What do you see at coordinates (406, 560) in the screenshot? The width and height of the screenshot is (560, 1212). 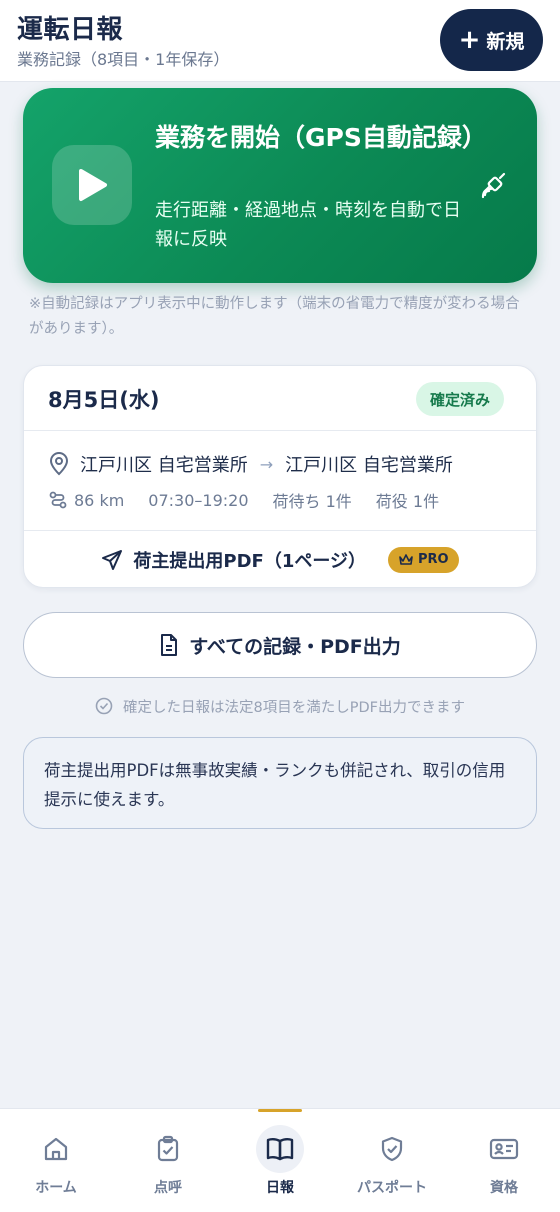 I see `crown-icon` at bounding box center [406, 560].